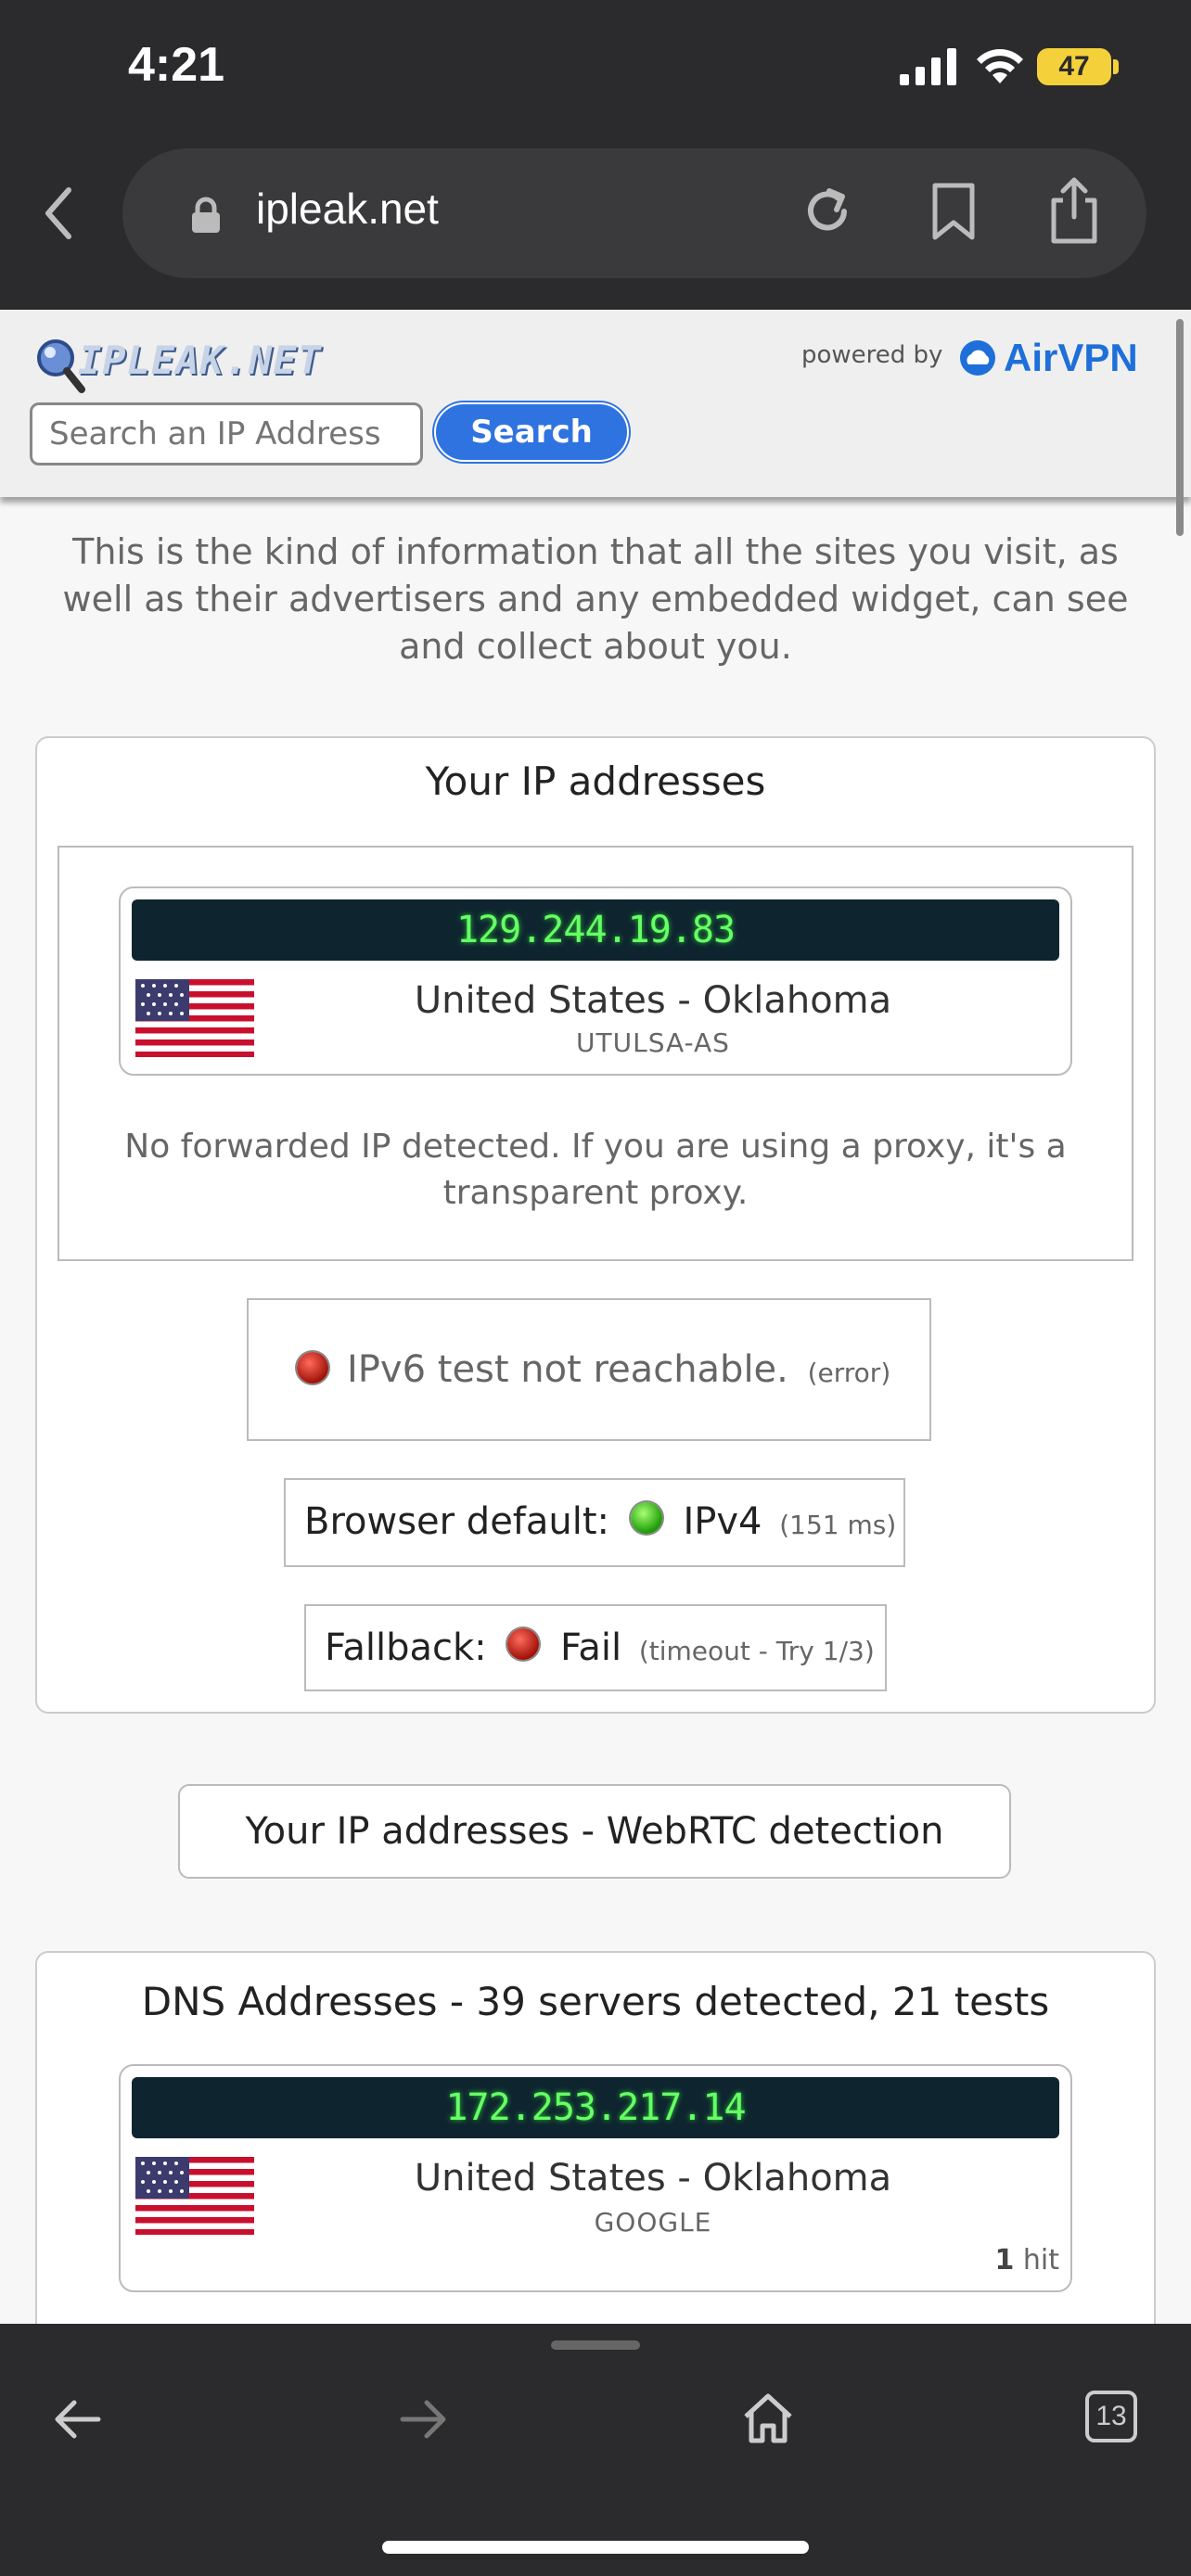 The height and width of the screenshot is (2576, 1191). Describe the element at coordinates (226, 433) in the screenshot. I see `ip-search-input` at that location.